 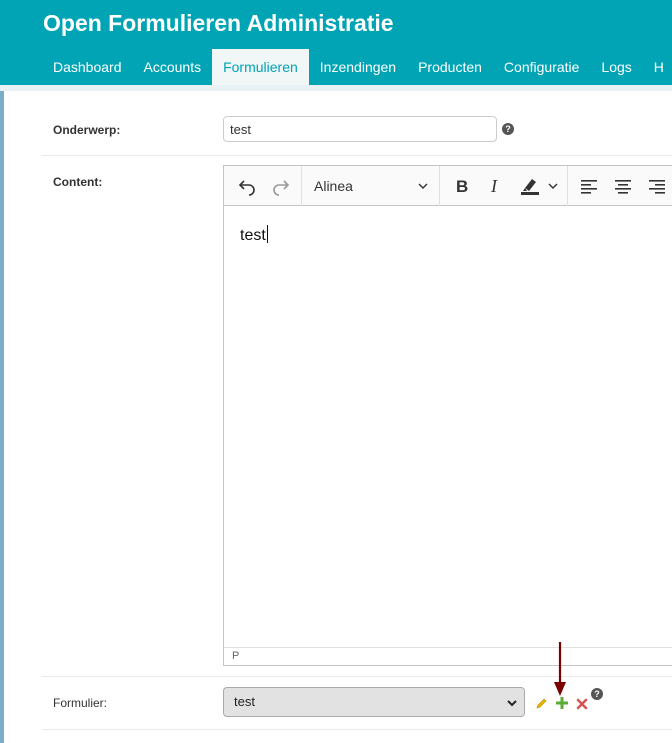 What do you see at coordinates (173, 67) in the screenshot?
I see `nav-item-accounts: Accounts` at bounding box center [173, 67].